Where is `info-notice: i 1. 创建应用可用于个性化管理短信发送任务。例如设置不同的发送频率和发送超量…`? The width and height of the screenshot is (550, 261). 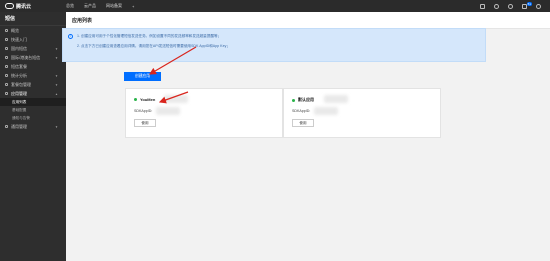
info-notice: i 1. 创建应用可用于个性化管理短信发送任务。例如设置不同的发送频率和发送超量… is located at coordinates (274, 45).